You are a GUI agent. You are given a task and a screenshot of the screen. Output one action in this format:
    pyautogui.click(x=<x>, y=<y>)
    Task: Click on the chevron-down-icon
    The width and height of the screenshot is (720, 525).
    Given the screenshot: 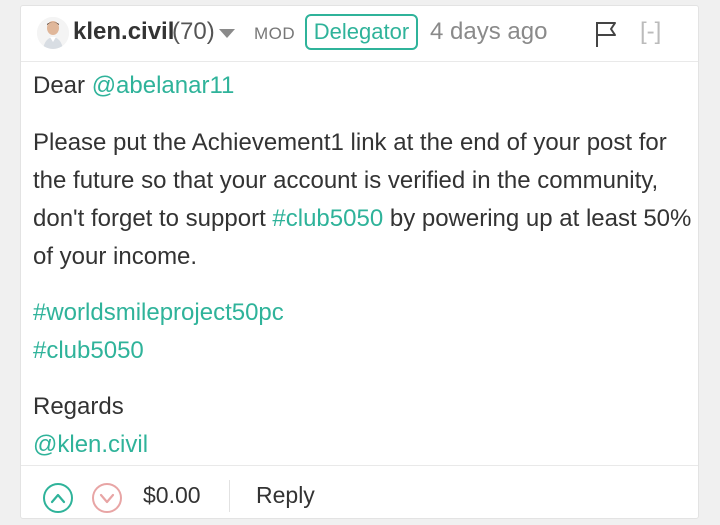 What is the action you would take?
    pyautogui.click(x=107, y=498)
    